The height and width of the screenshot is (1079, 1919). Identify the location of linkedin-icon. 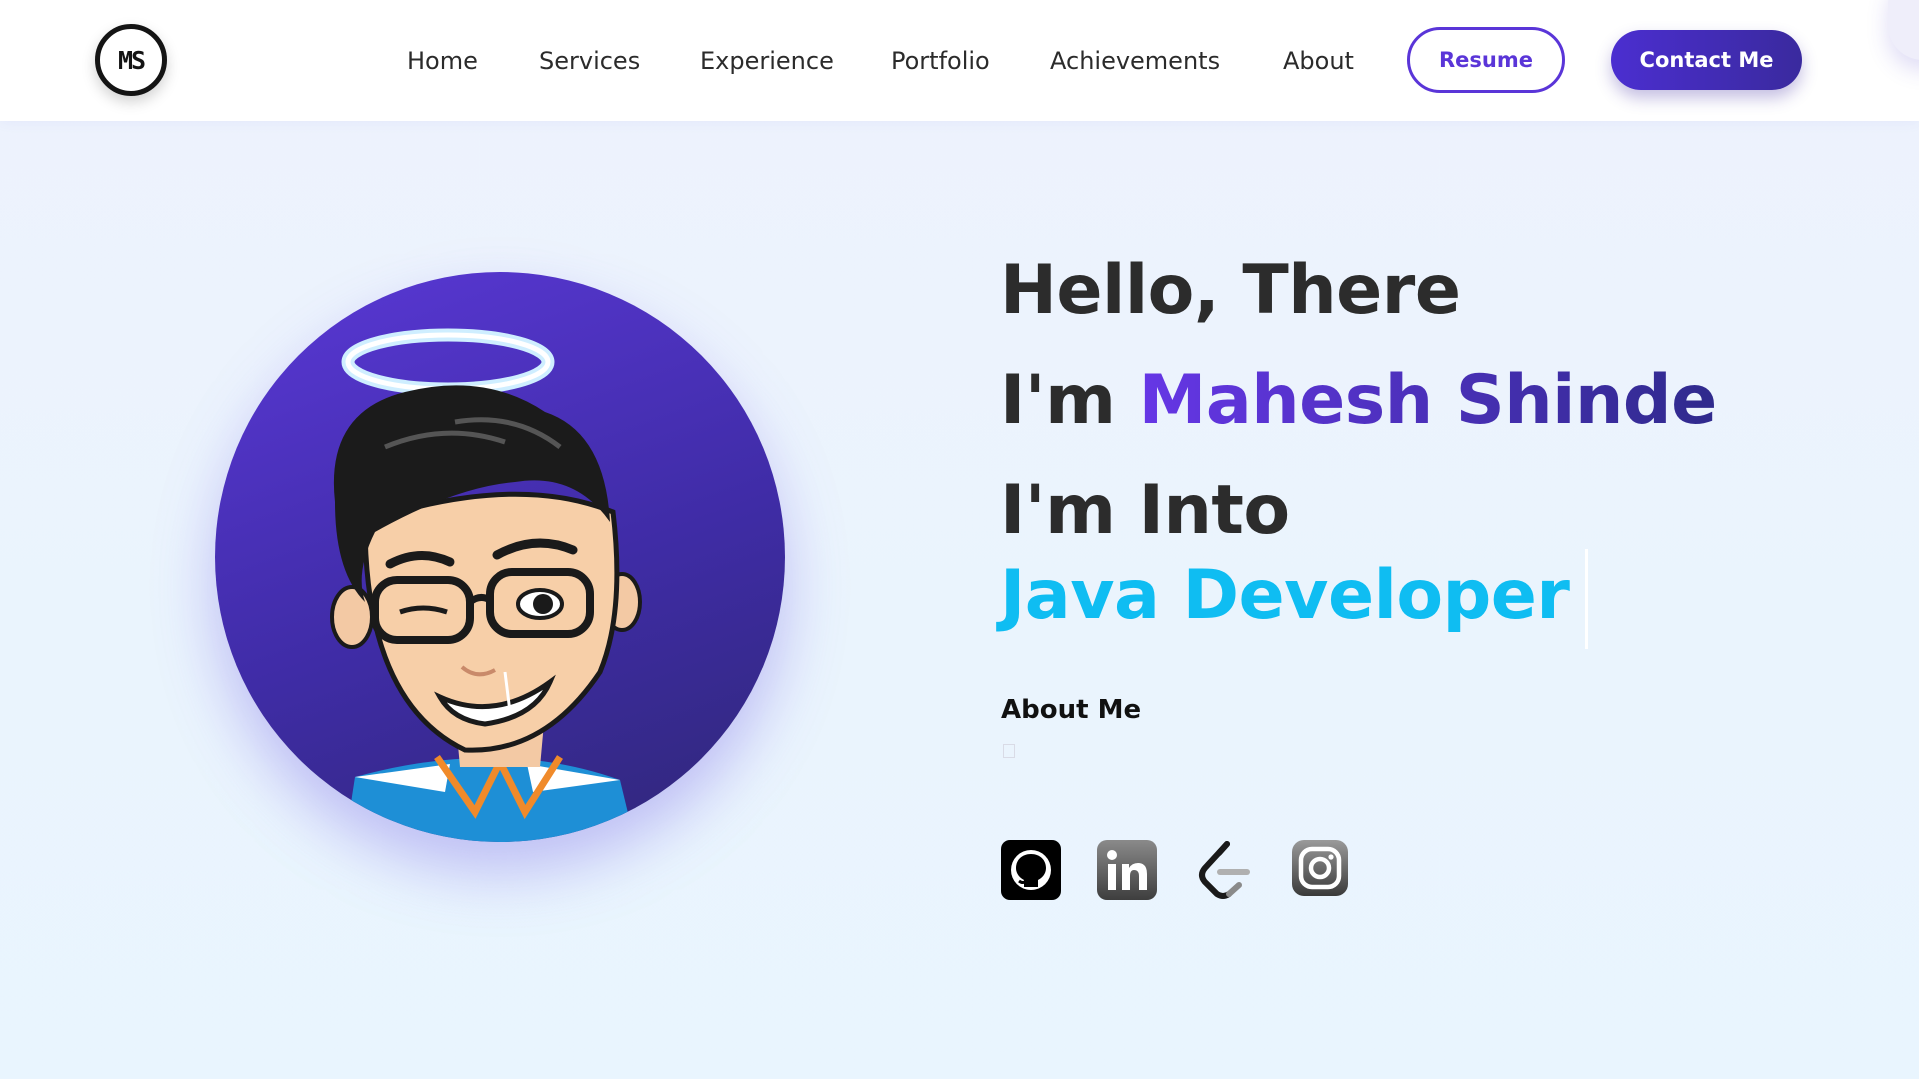
(1127, 870).